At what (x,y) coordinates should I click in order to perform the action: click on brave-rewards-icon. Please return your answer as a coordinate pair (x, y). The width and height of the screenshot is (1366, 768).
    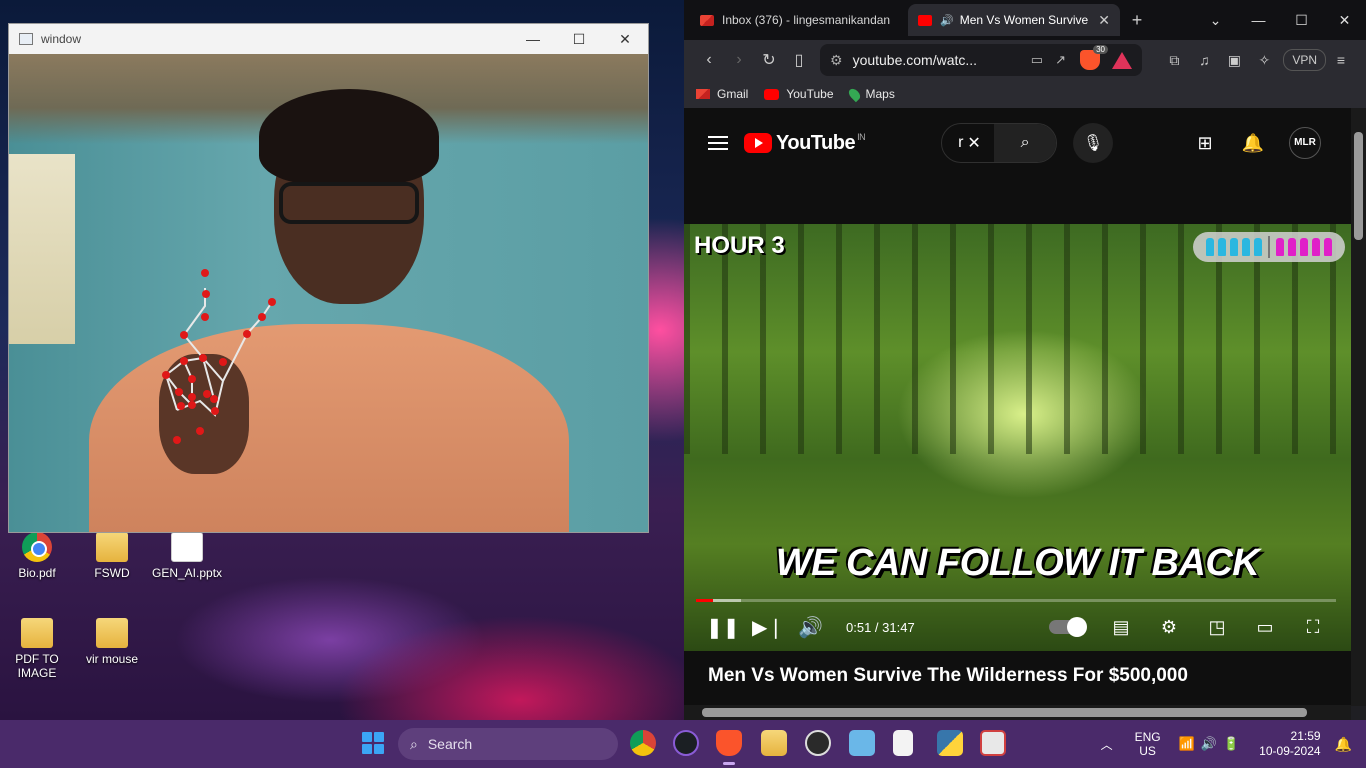
    Looking at the image, I should click on (1122, 60).